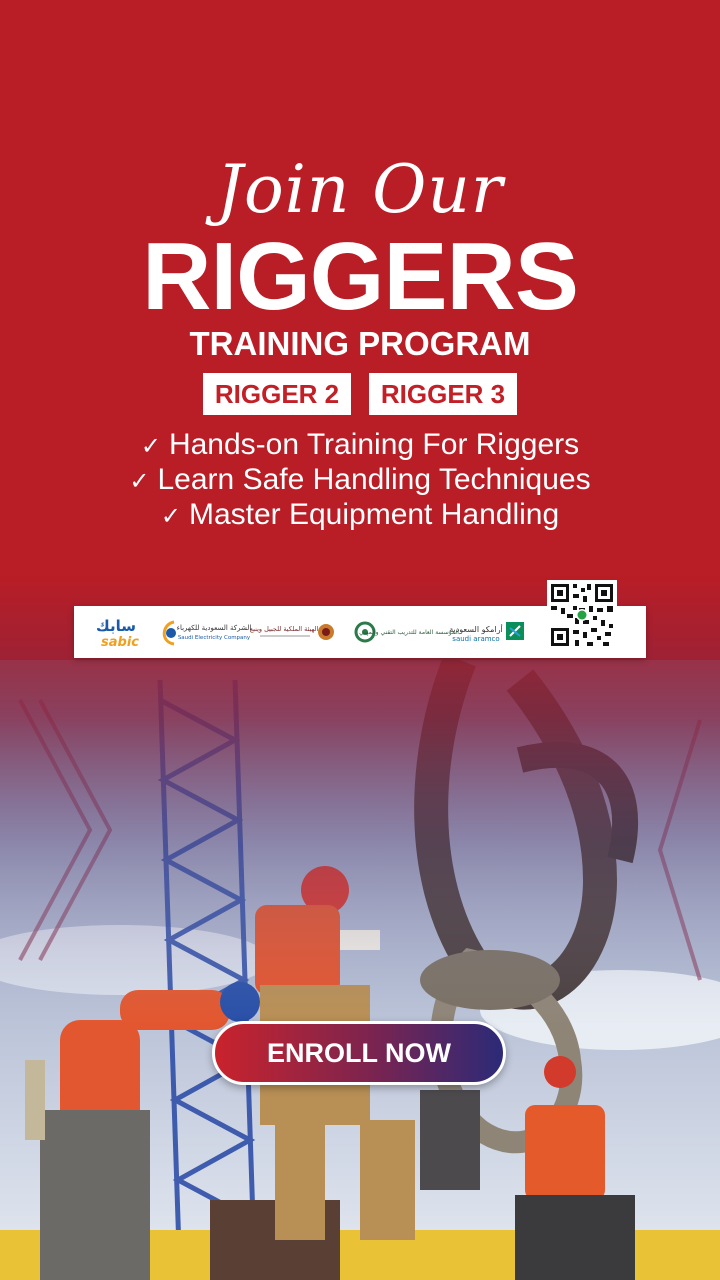 The width and height of the screenshot is (720, 1280). What do you see at coordinates (409, 632) in the screenshot?
I see `tvtc-text: المؤسسة العامة للتدريب التقني والمهني` at bounding box center [409, 632].